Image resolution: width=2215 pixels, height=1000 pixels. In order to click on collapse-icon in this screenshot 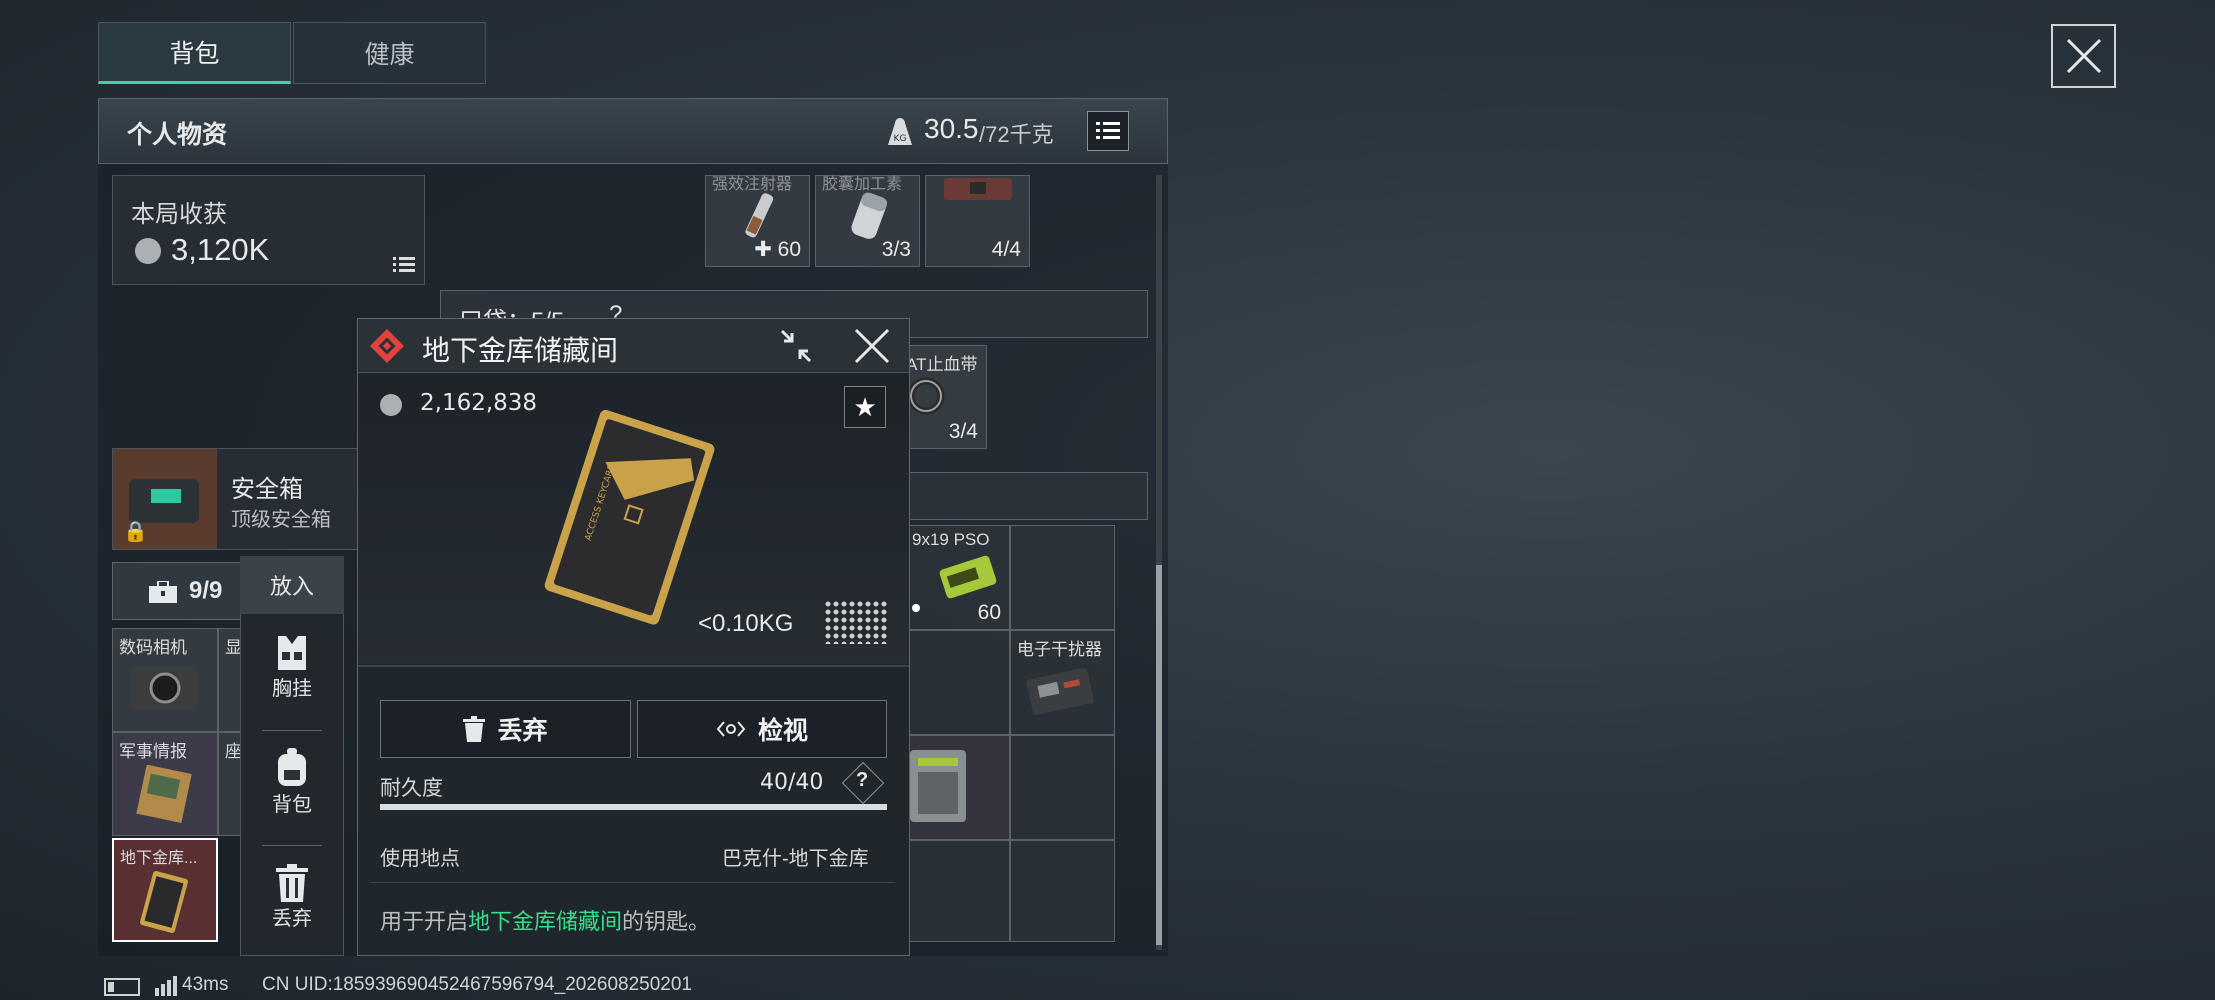, I will do `click(796, 346)`.